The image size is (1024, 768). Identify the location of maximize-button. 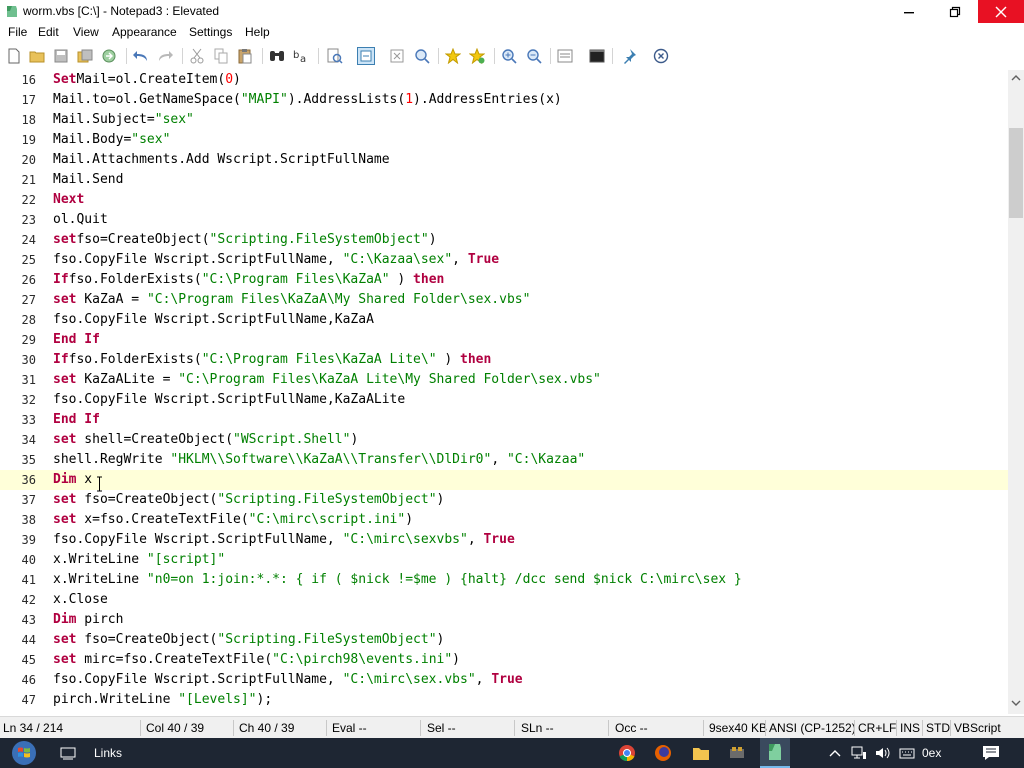
(955, 11).